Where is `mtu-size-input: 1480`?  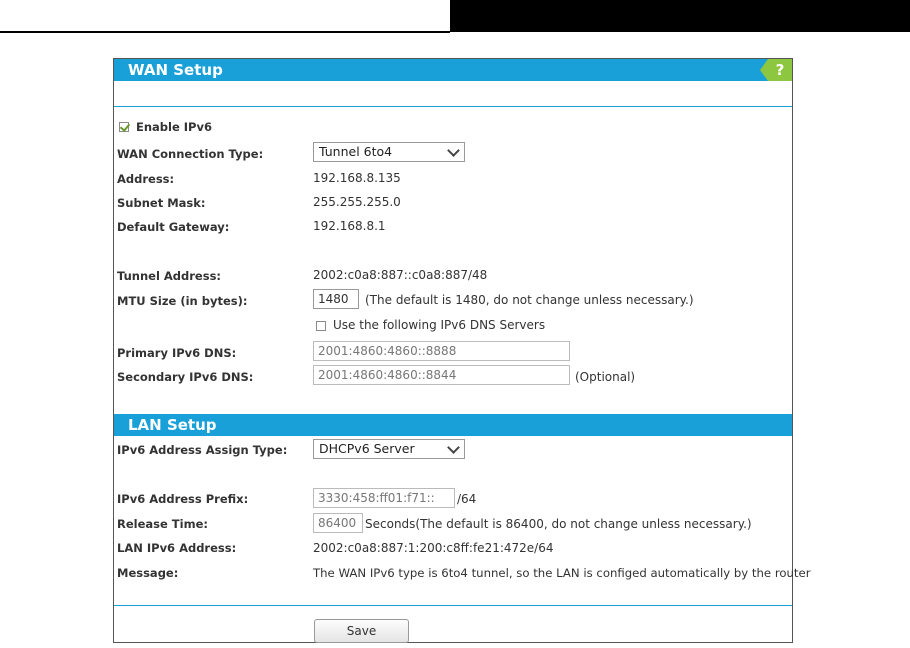
mtu-size-input: 1480 is located at coordinates (336, 299).